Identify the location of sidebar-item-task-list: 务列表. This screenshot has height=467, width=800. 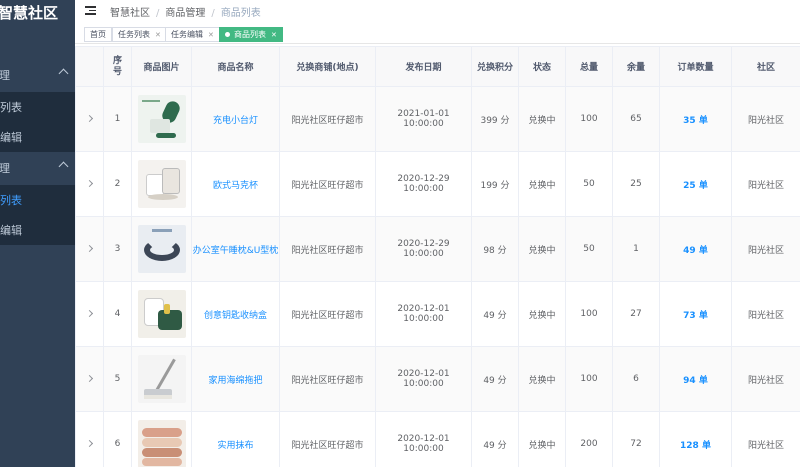
(37, 107).